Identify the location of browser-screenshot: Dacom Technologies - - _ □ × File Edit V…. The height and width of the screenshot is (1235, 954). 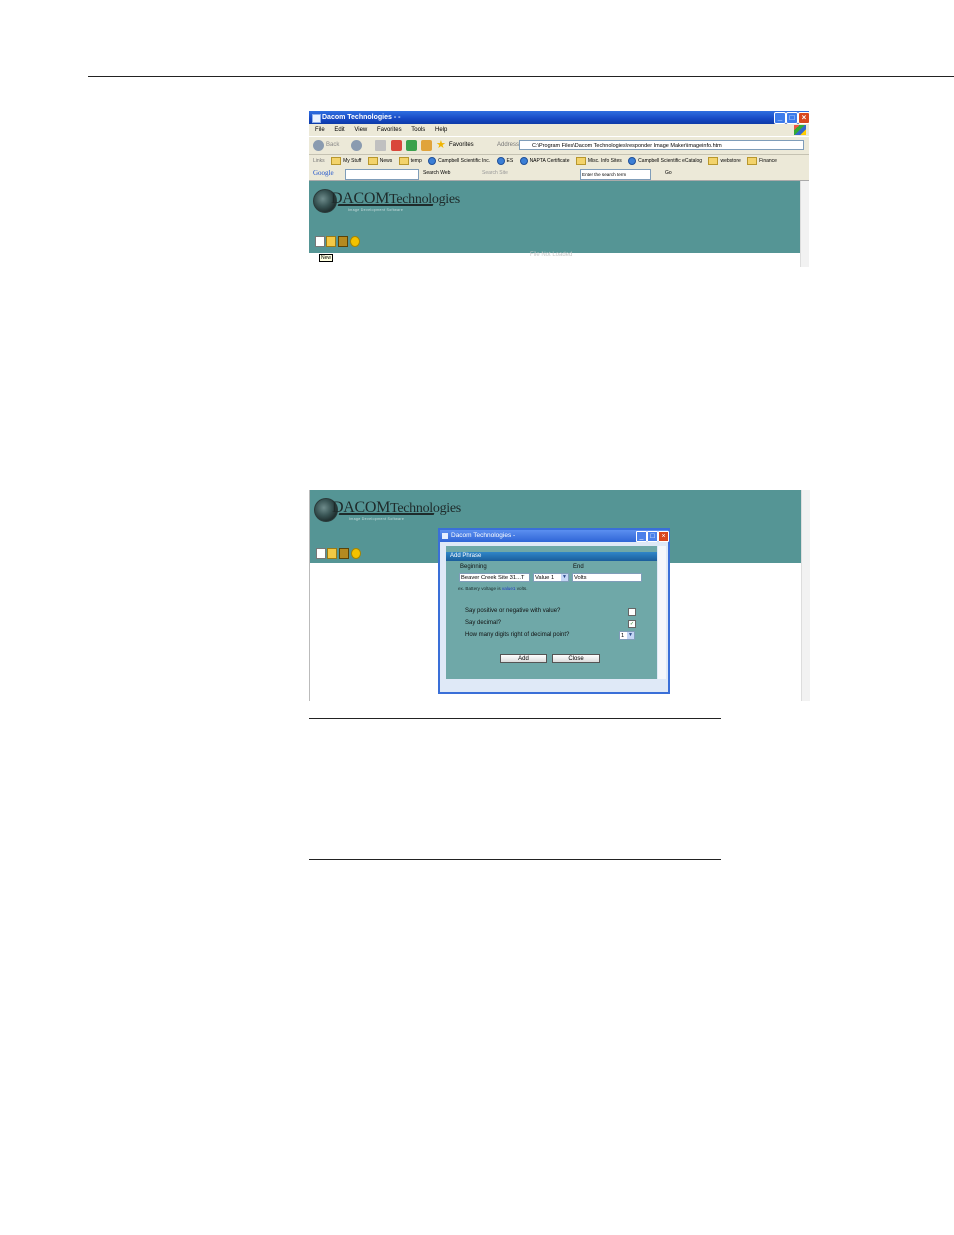
(559, 189).